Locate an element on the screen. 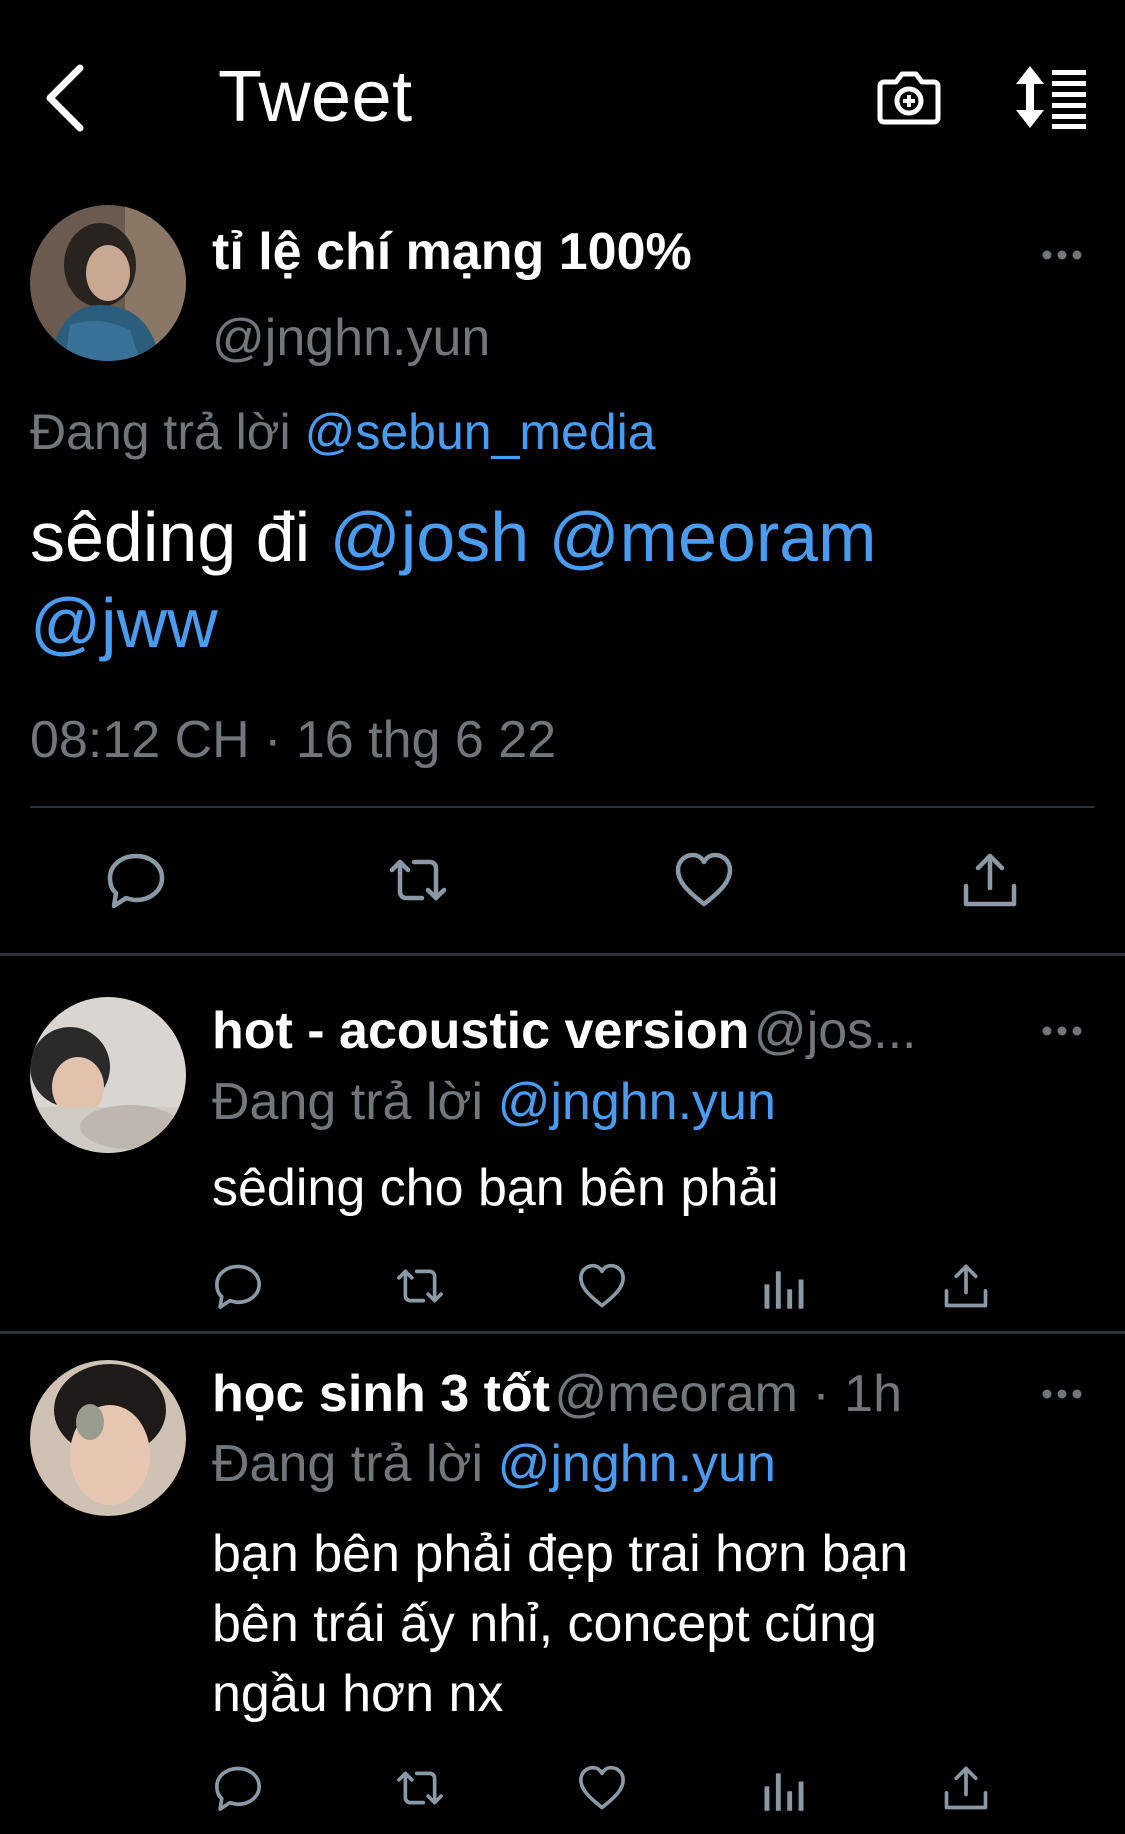 This screenshot has height=1834, width=1125. reply-text: sêding cho bạn bên phải is located at coordinates (495, 1188).